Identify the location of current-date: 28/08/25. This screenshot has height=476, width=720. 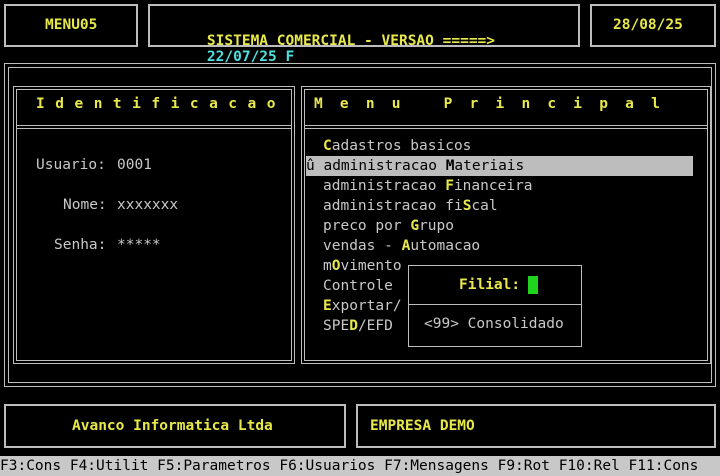
(648, 25).